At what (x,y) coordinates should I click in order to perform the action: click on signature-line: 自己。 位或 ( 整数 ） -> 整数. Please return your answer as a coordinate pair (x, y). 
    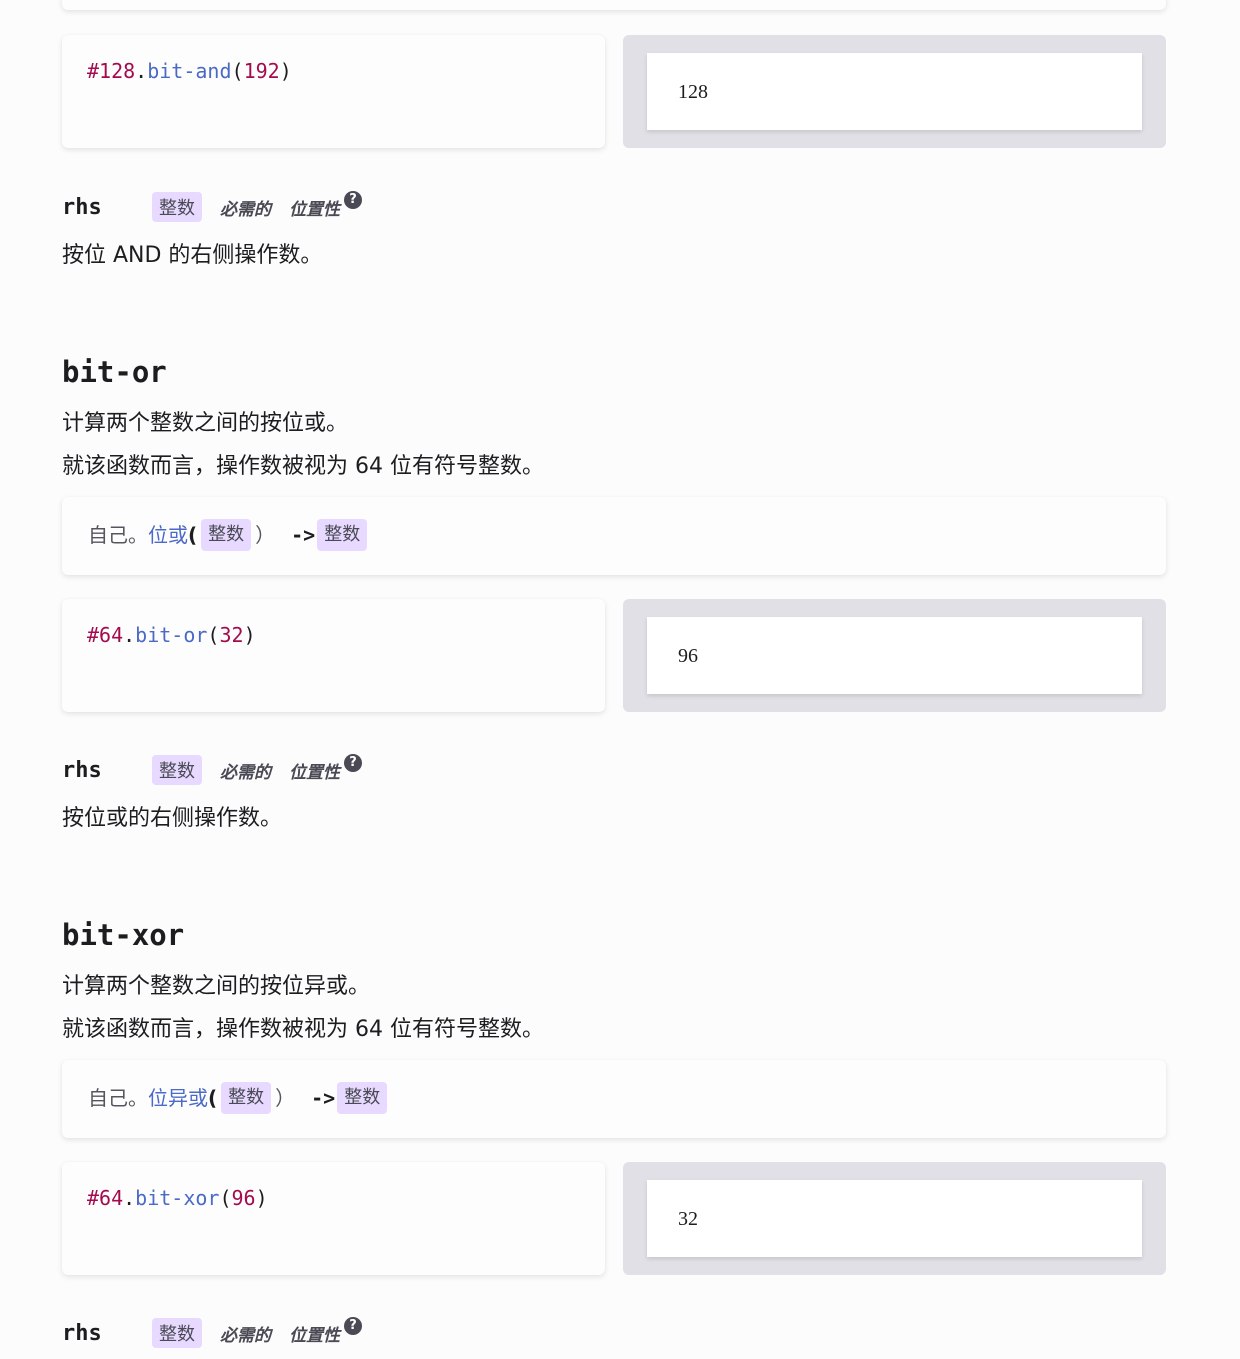
    Looking at the image, I should click on (228, 535).